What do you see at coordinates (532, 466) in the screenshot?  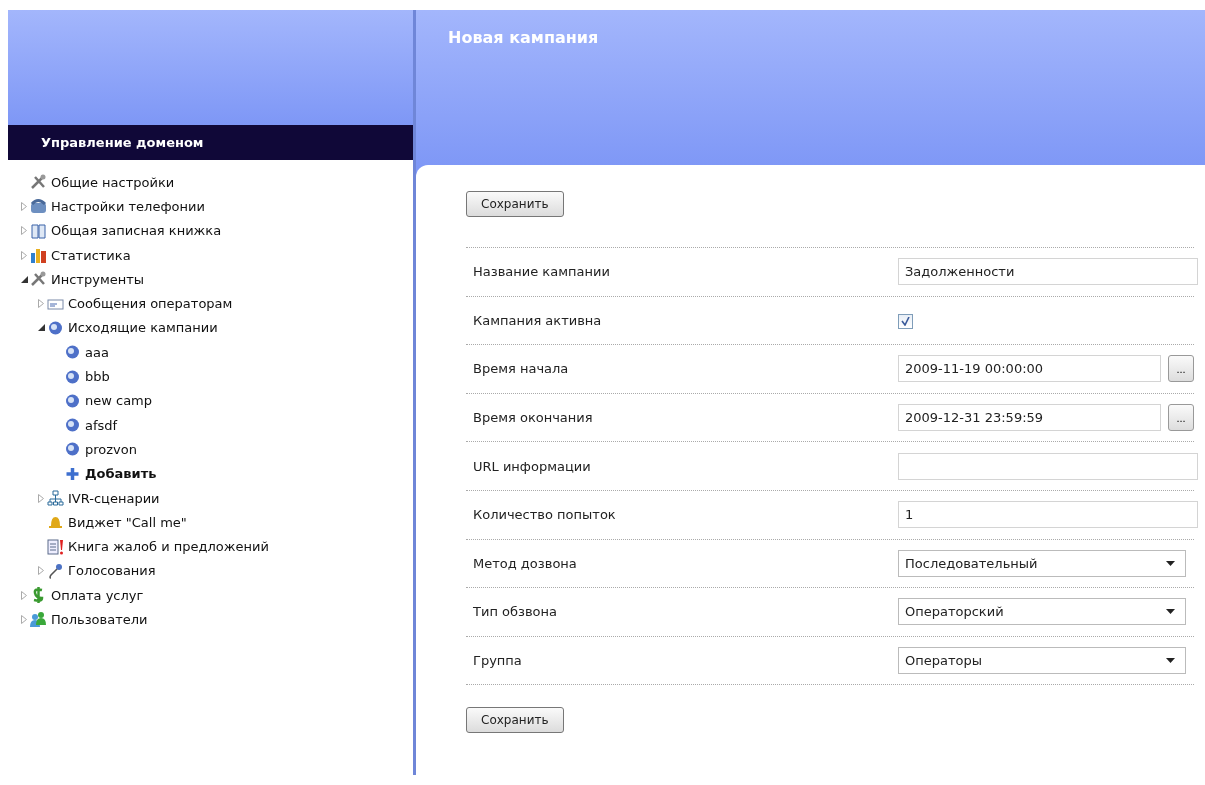 I see `field-label: URL информации` at bounding box center [532, 466].